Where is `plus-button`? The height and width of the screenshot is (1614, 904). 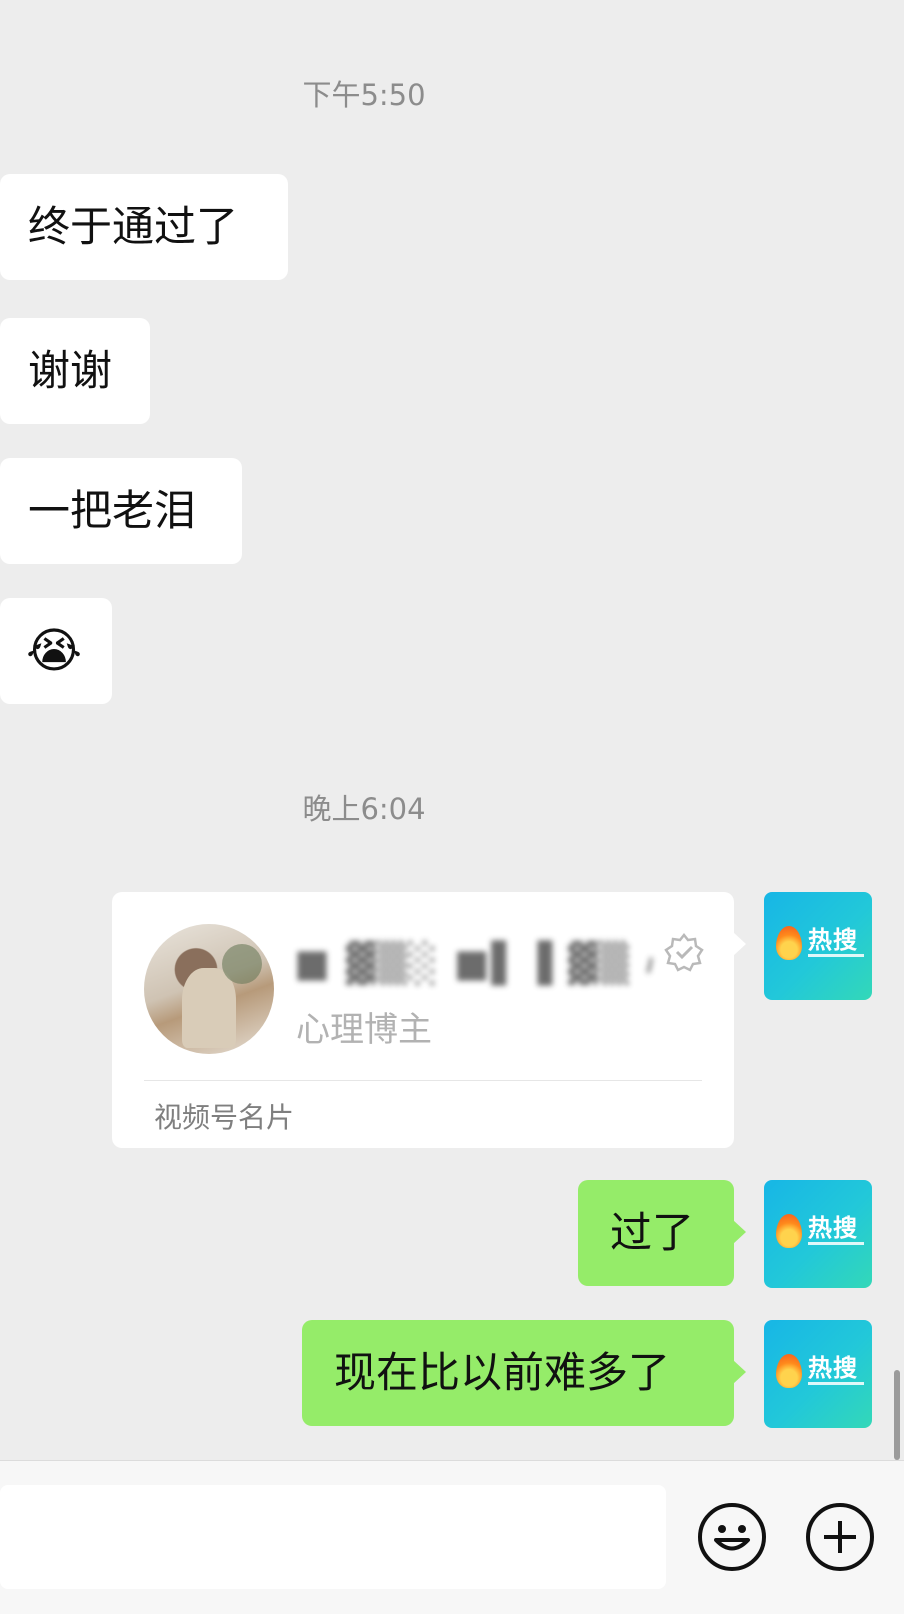
plus-button is located at coordinates (840, 1537).